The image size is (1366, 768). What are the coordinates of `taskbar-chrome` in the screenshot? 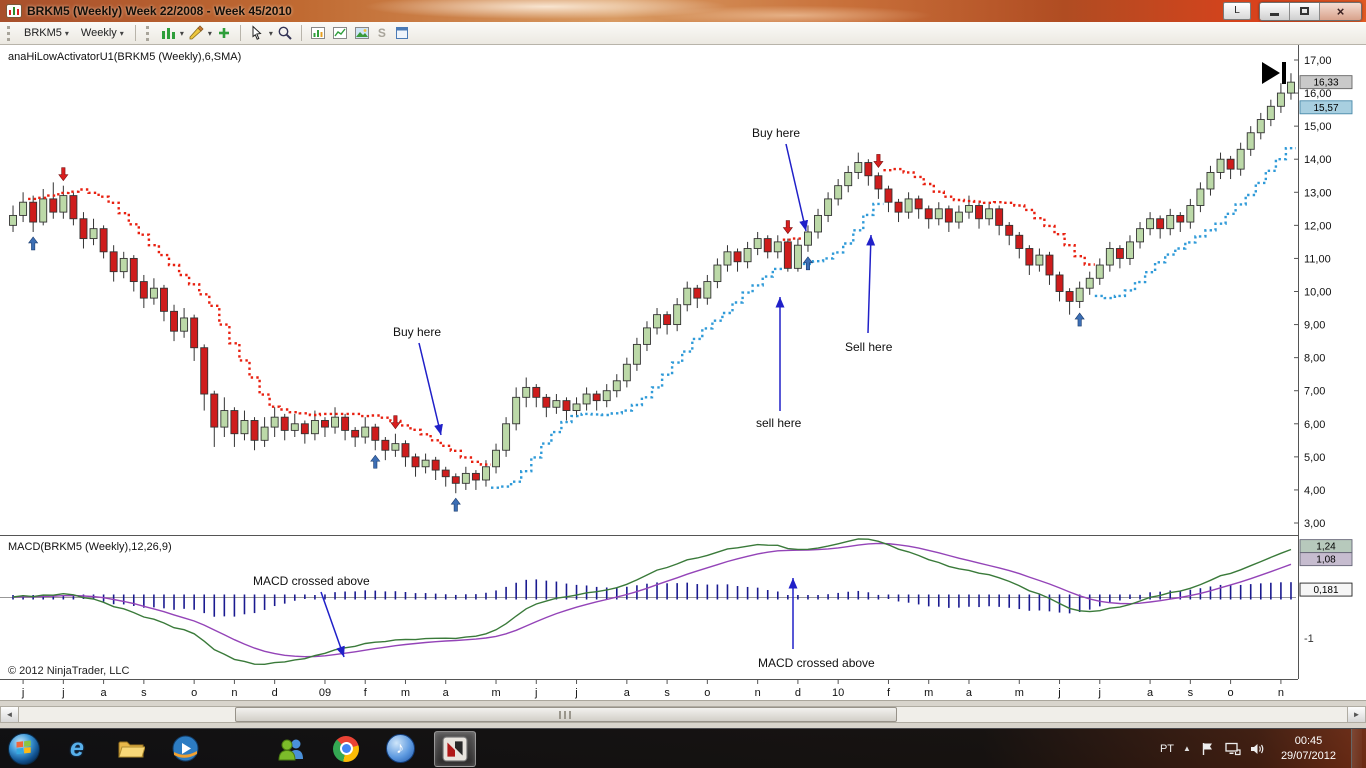 It's located at (346, 749).